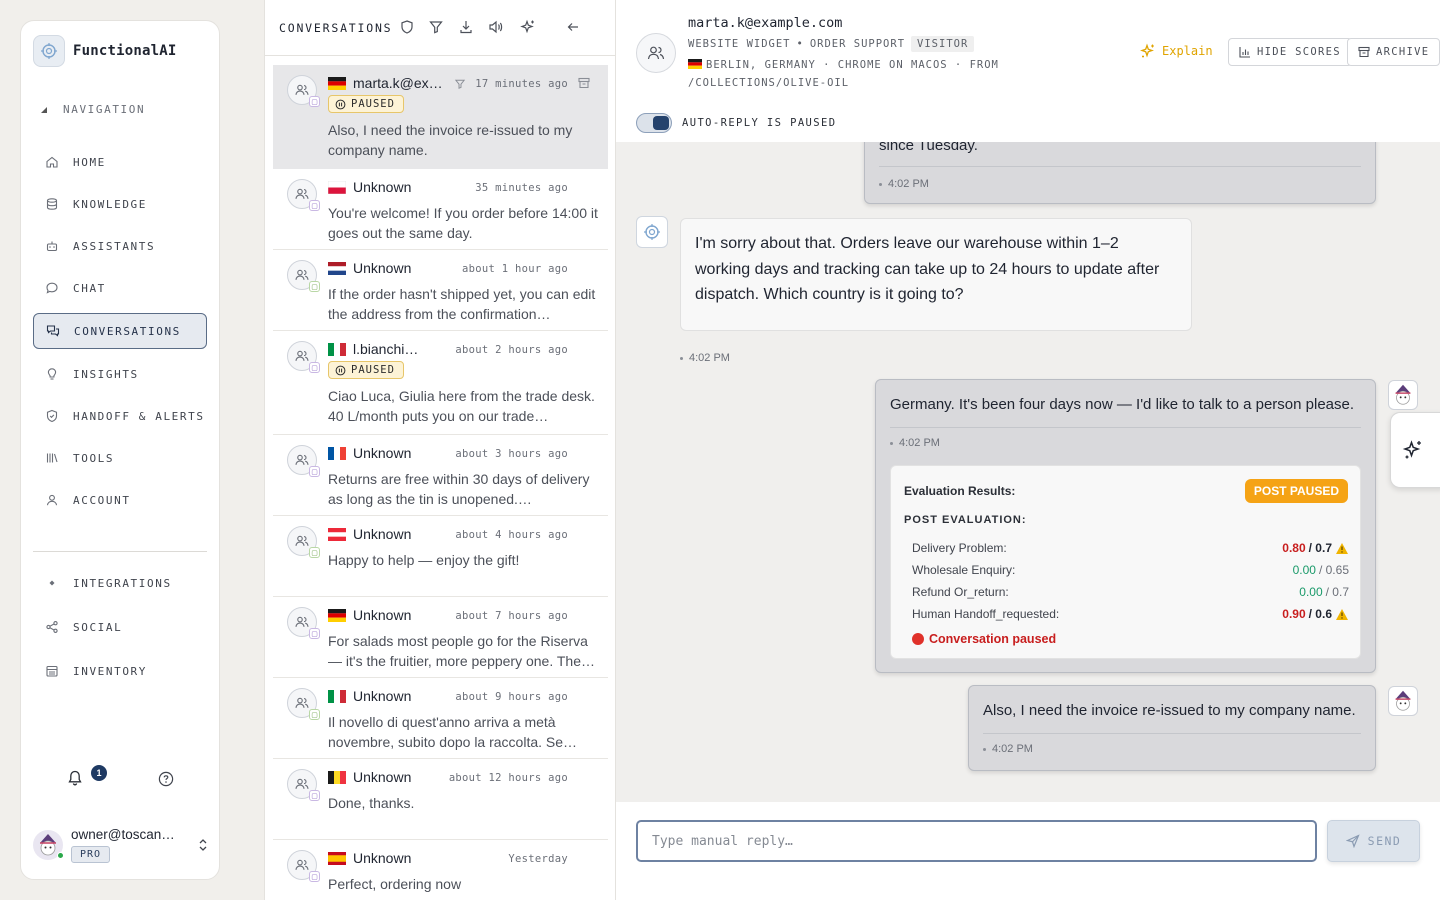 This screenshot has height=900, width=1440. What do you see at coordinates (1411, 449) in the screenshot?
I see `sparkle-icon` at bounding box center [1411, 449].